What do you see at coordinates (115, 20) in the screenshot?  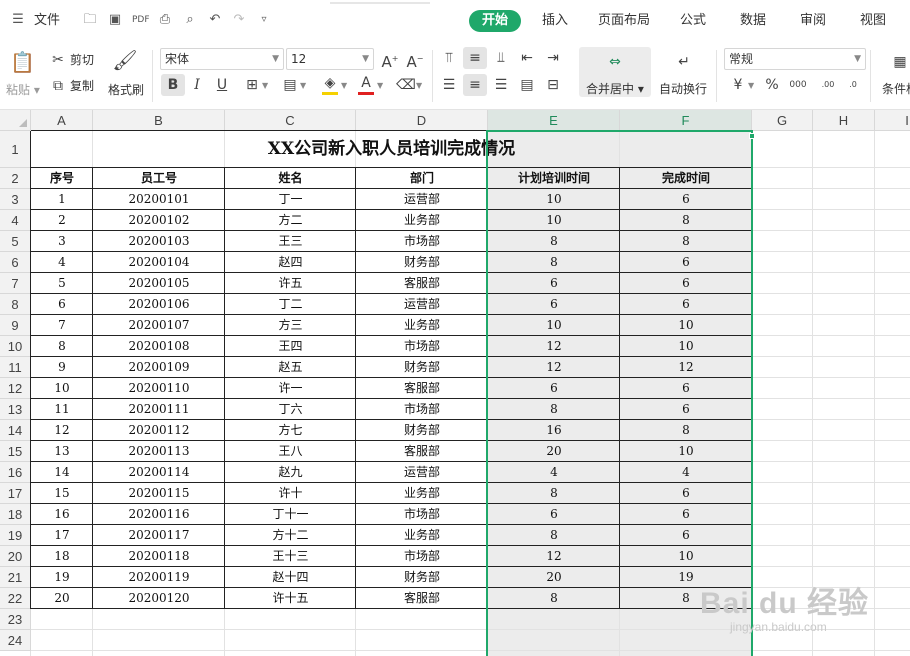 I see `save-icon: ▣` at bounding box center [115, 20].